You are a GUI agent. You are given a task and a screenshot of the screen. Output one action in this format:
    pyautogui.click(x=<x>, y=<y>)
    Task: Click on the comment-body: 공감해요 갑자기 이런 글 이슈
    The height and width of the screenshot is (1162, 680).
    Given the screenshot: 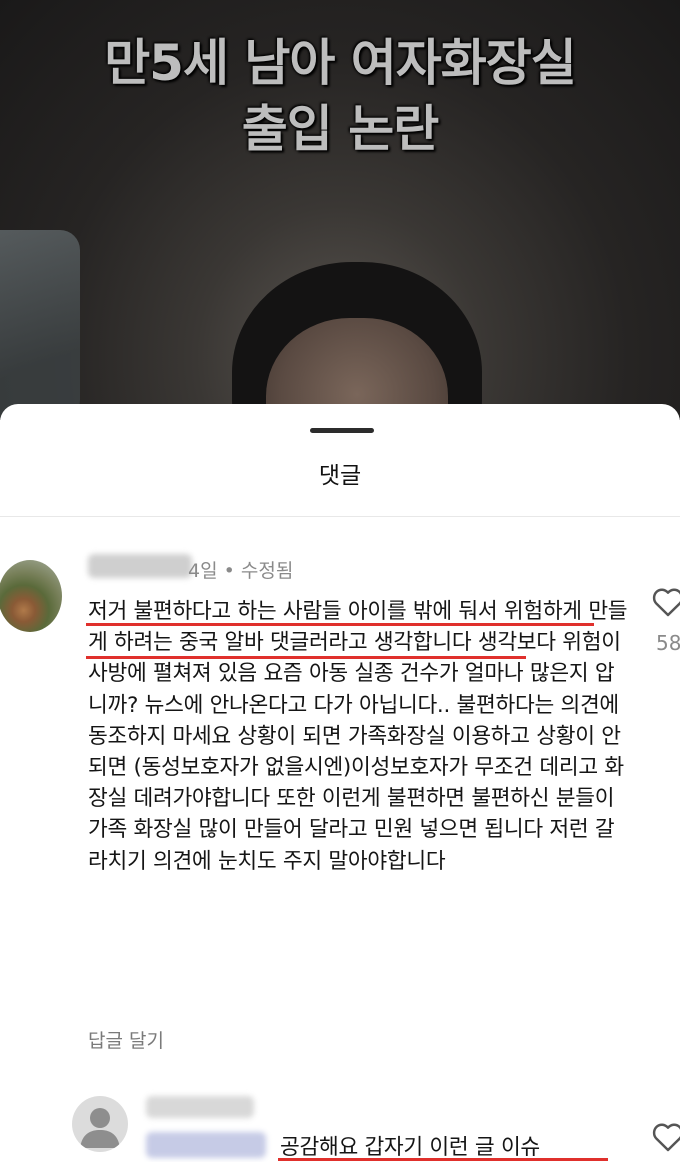 What is the action you would take?
    pyautogui.click(x=410, y=1147)
    